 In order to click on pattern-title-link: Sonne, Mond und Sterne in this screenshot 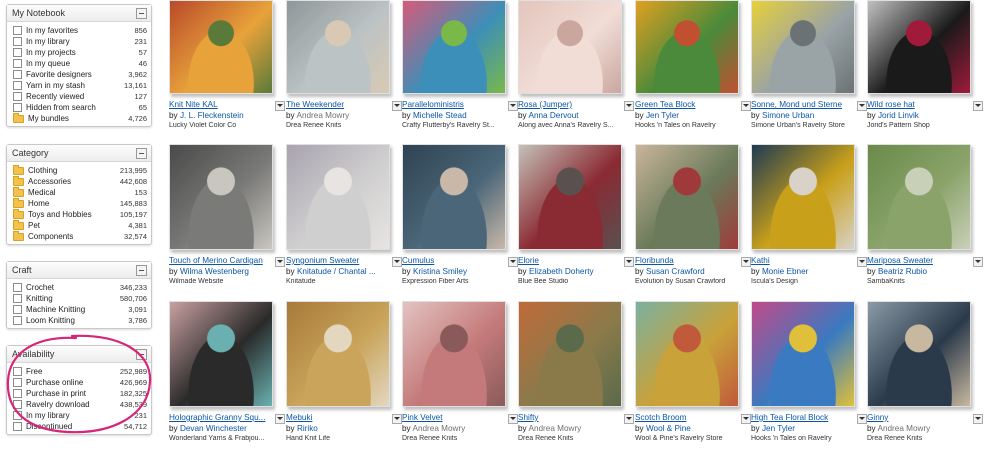, I will do `click(801, 104)`.